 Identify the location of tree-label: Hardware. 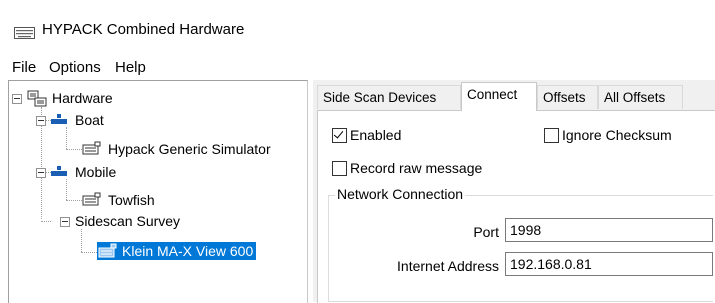
(82, 98).